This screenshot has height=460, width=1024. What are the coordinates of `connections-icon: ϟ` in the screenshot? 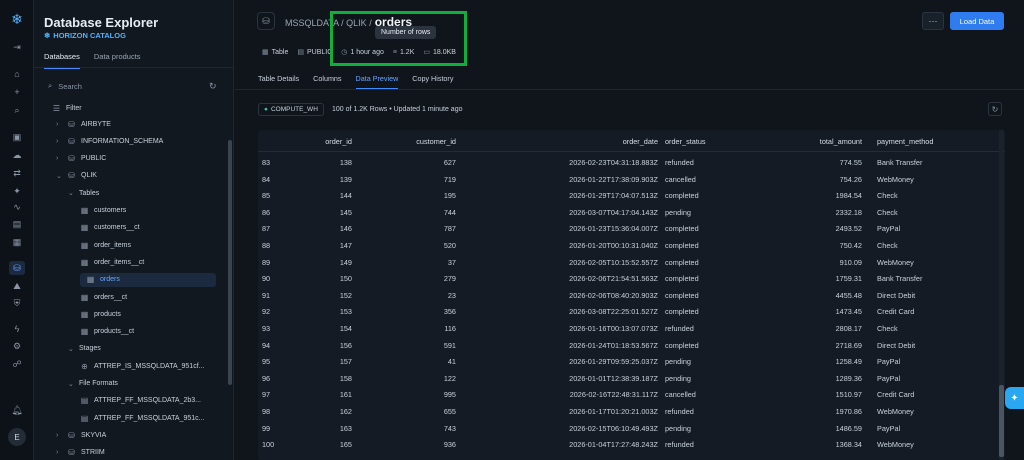 It's located at (17, 329).